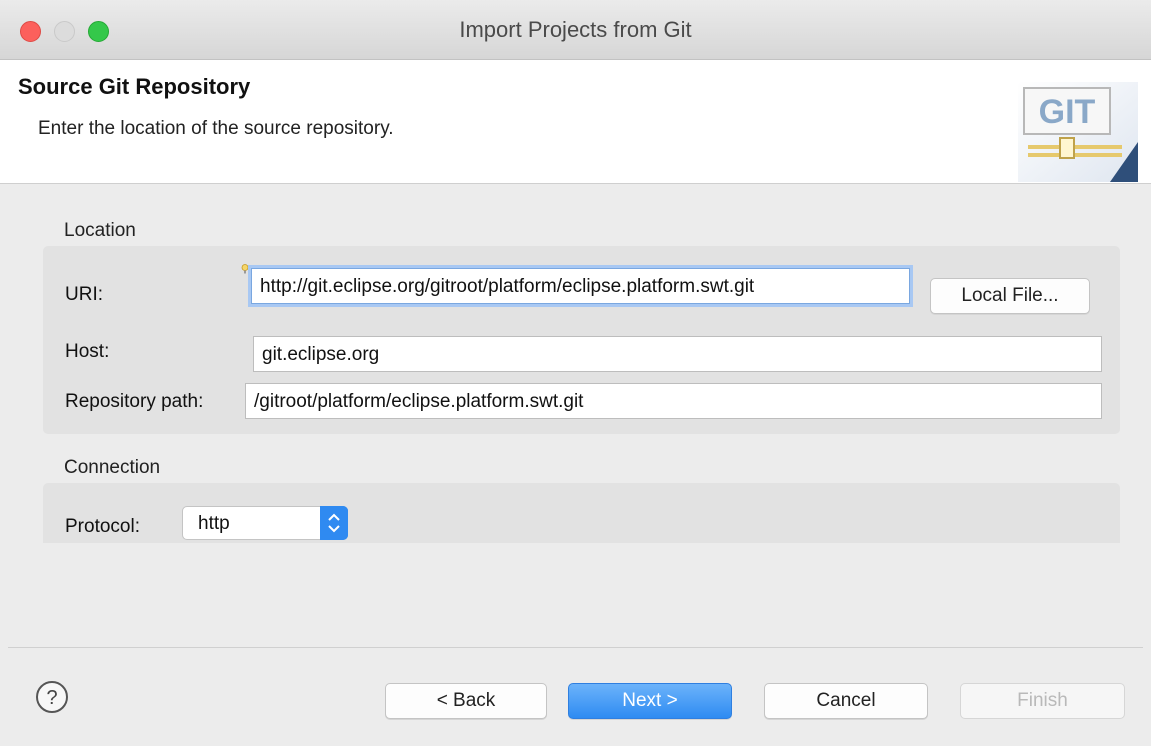 The height and width of the screenshot is (746, 1151). Describe the element at coordinates (846, 701) in the screenshot. I see `cancel-button: Cancel` at that location.